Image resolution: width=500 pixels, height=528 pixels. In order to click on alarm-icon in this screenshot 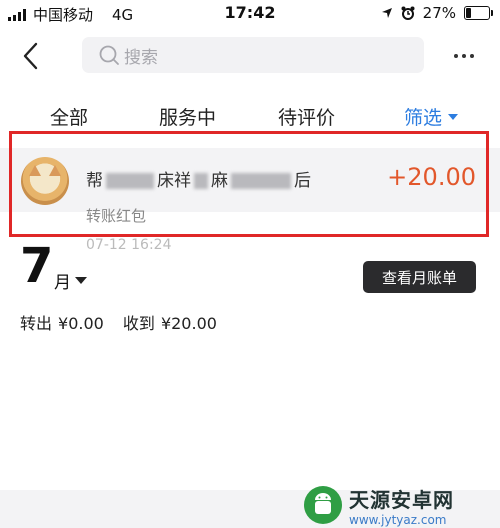, I will do `click(408, 13)`.